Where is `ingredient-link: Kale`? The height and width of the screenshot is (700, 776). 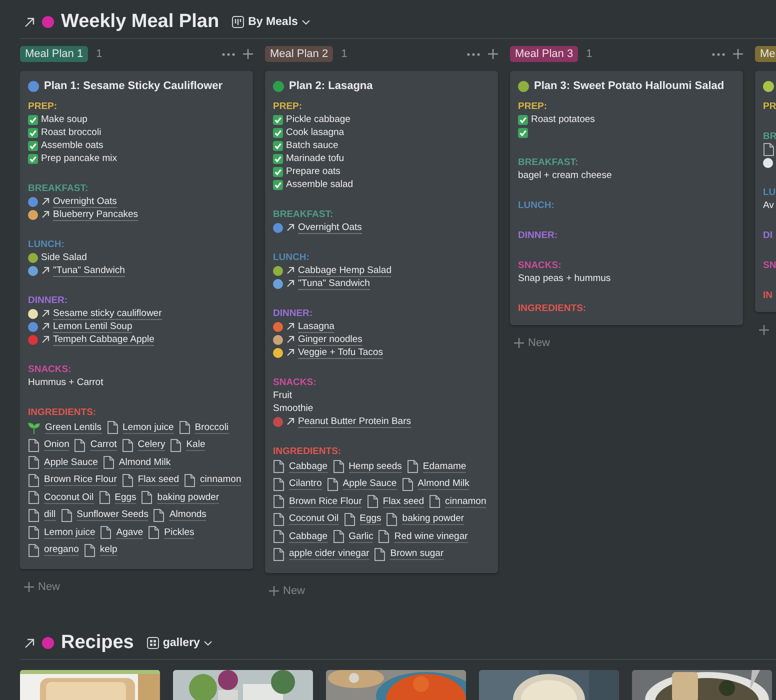 ingredient-link: Kale is located at coordinates (196, 445).